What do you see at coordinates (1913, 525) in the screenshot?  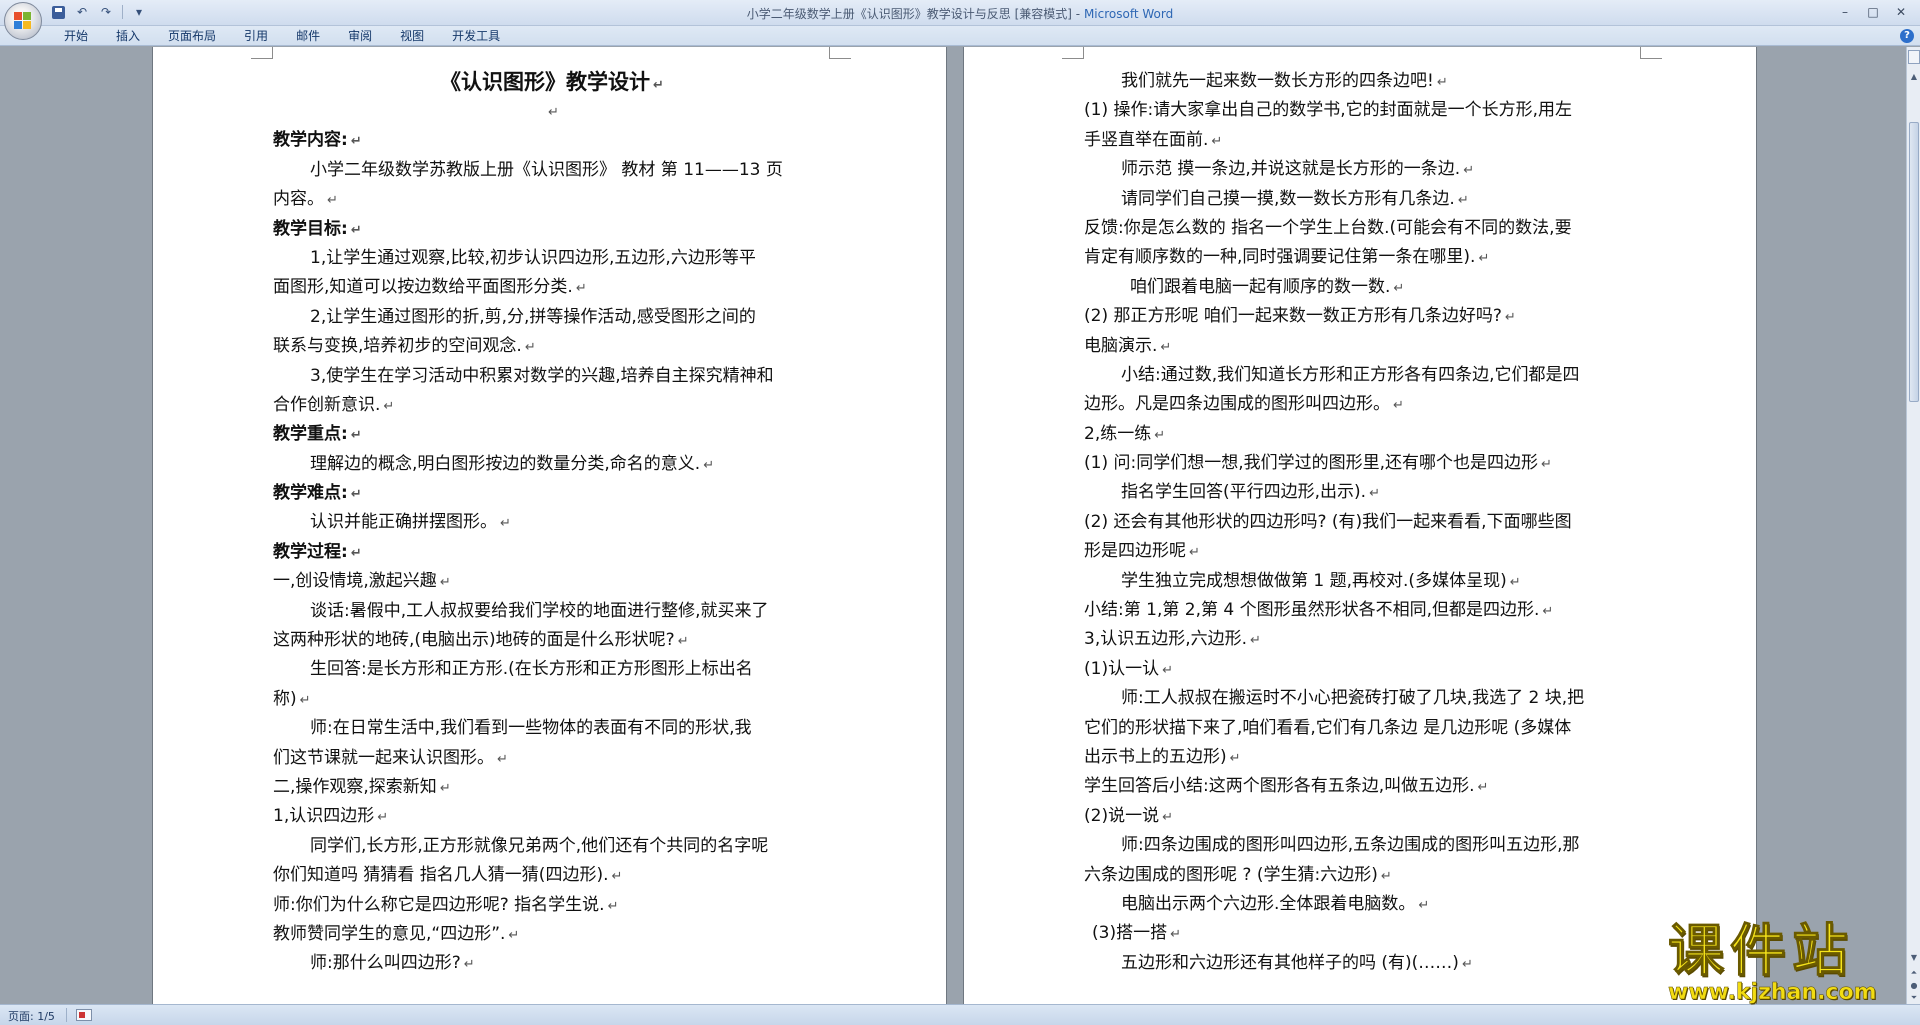 I see `vertical-scrollbar: ▲ ▼ ⏶ ● ⏷` at bounding box center [1913, 525].